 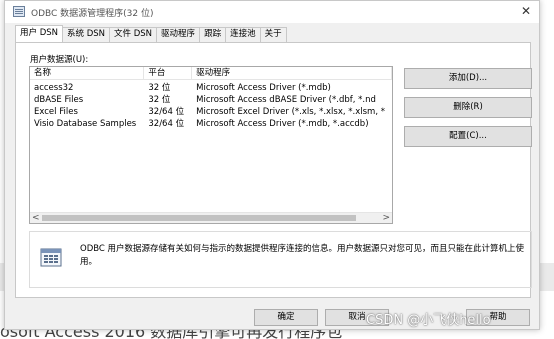 What do you see at coordinates (36, 218) in the screenshot?
I see `scroll-left-icon: <` at bounding box center [36, 218].